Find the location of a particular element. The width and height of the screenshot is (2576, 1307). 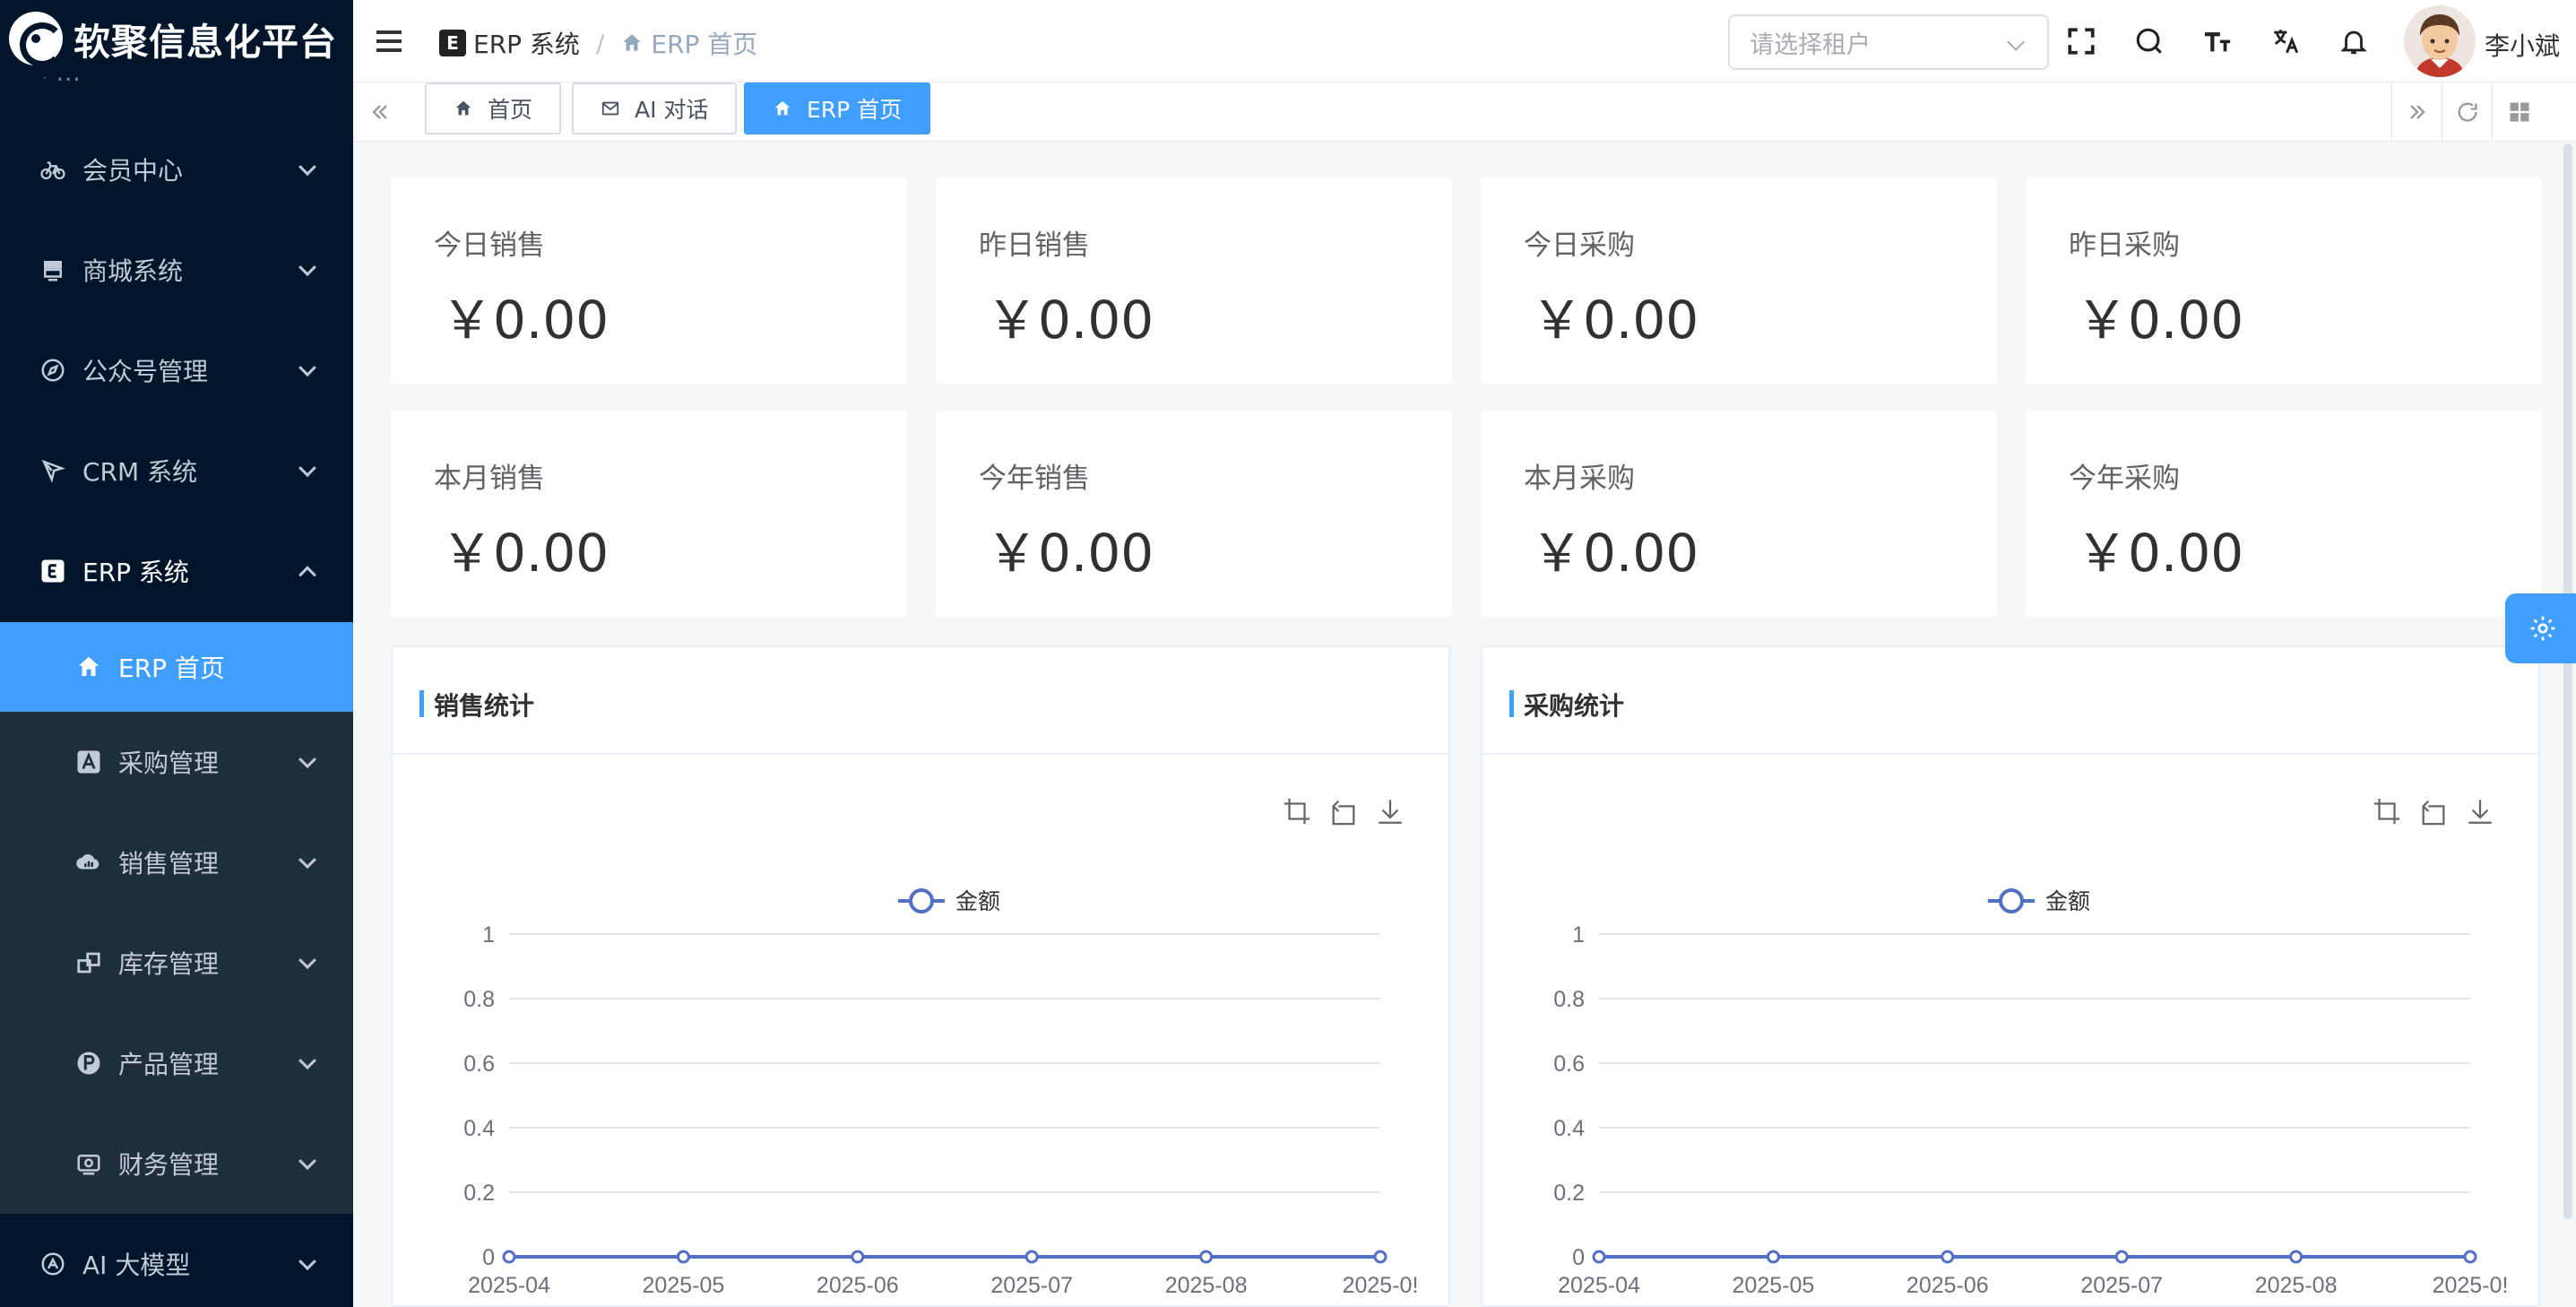

ai-icon is located at coordinates (53, 1264).